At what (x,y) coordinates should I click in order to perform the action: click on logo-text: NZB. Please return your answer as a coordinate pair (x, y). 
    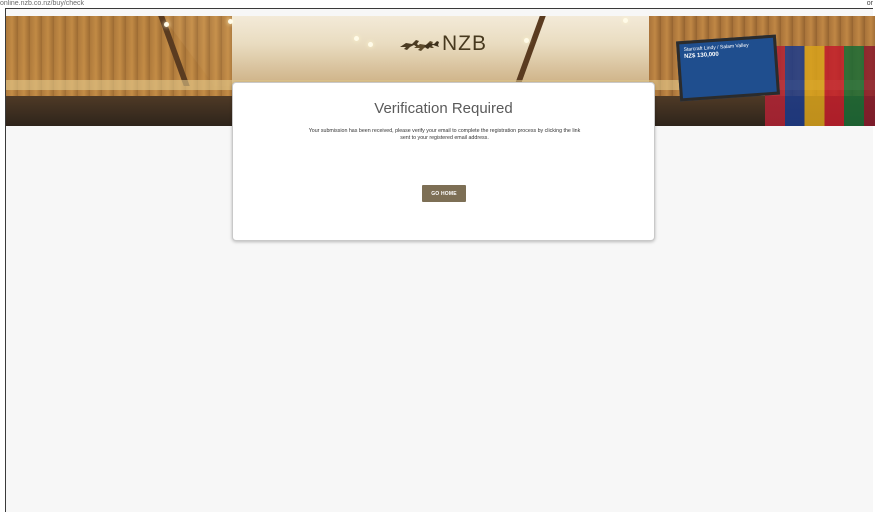
    Looking at the image, I should click on (464, 43).